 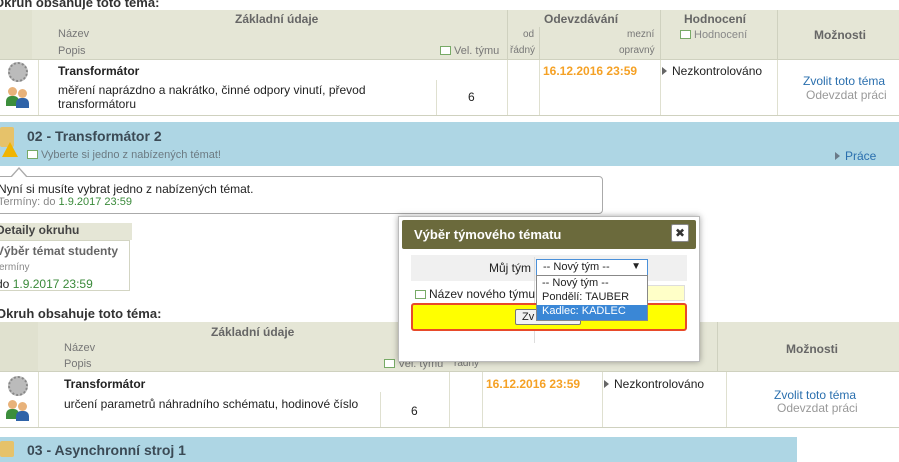 What do you see at coordinates (666, 293) in the screenshot?
I see `new-team-input` at bounding box center [666, 293].